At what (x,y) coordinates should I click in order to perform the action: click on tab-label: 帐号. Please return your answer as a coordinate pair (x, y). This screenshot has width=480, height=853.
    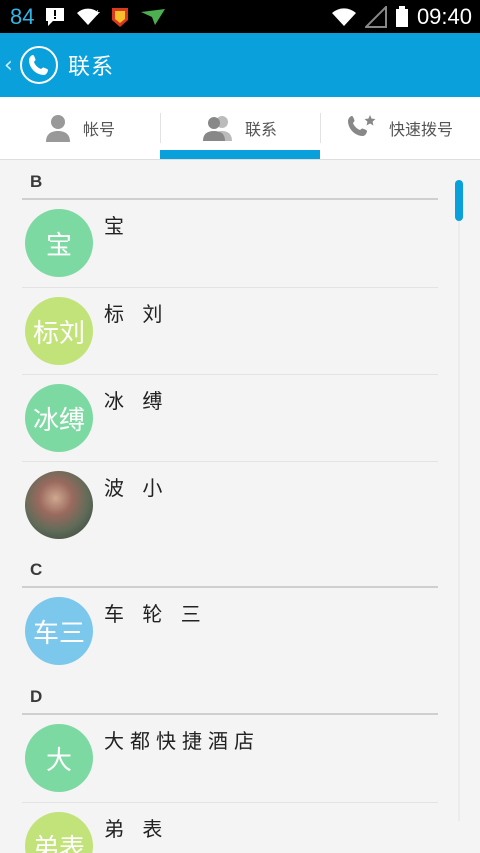
    Looking at the image, I should click on (98, 129).